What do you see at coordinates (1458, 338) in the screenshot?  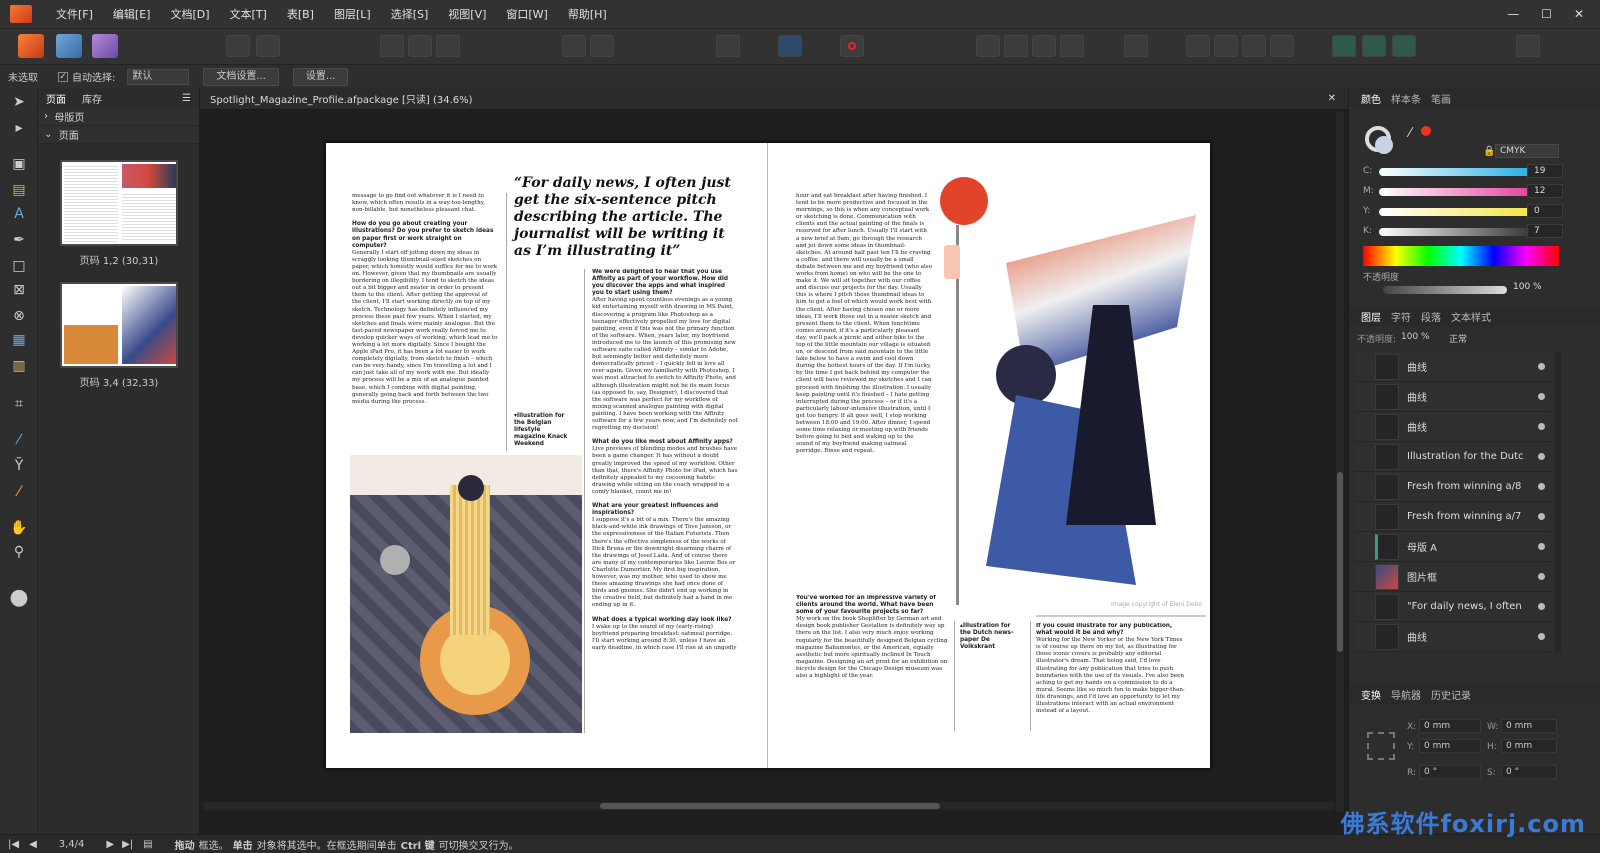 I see `blend-mode-dropdown: 正常` at bounding box center [1458, 338].